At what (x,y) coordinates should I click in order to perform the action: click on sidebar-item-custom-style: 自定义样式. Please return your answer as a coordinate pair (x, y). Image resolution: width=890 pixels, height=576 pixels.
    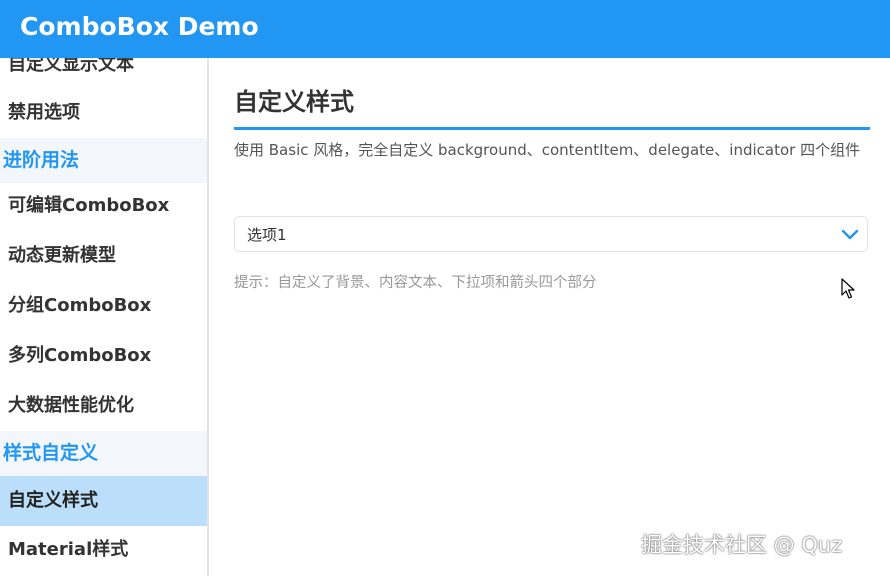
    Looking at the image, I should click on (103, 501).